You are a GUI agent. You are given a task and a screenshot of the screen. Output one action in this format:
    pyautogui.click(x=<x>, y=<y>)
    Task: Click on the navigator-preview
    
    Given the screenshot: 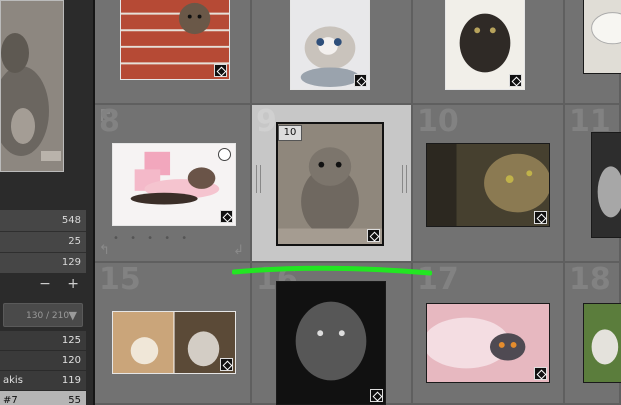 What is the action you would take?
    pyautogui.click(x=32, y=86)
    